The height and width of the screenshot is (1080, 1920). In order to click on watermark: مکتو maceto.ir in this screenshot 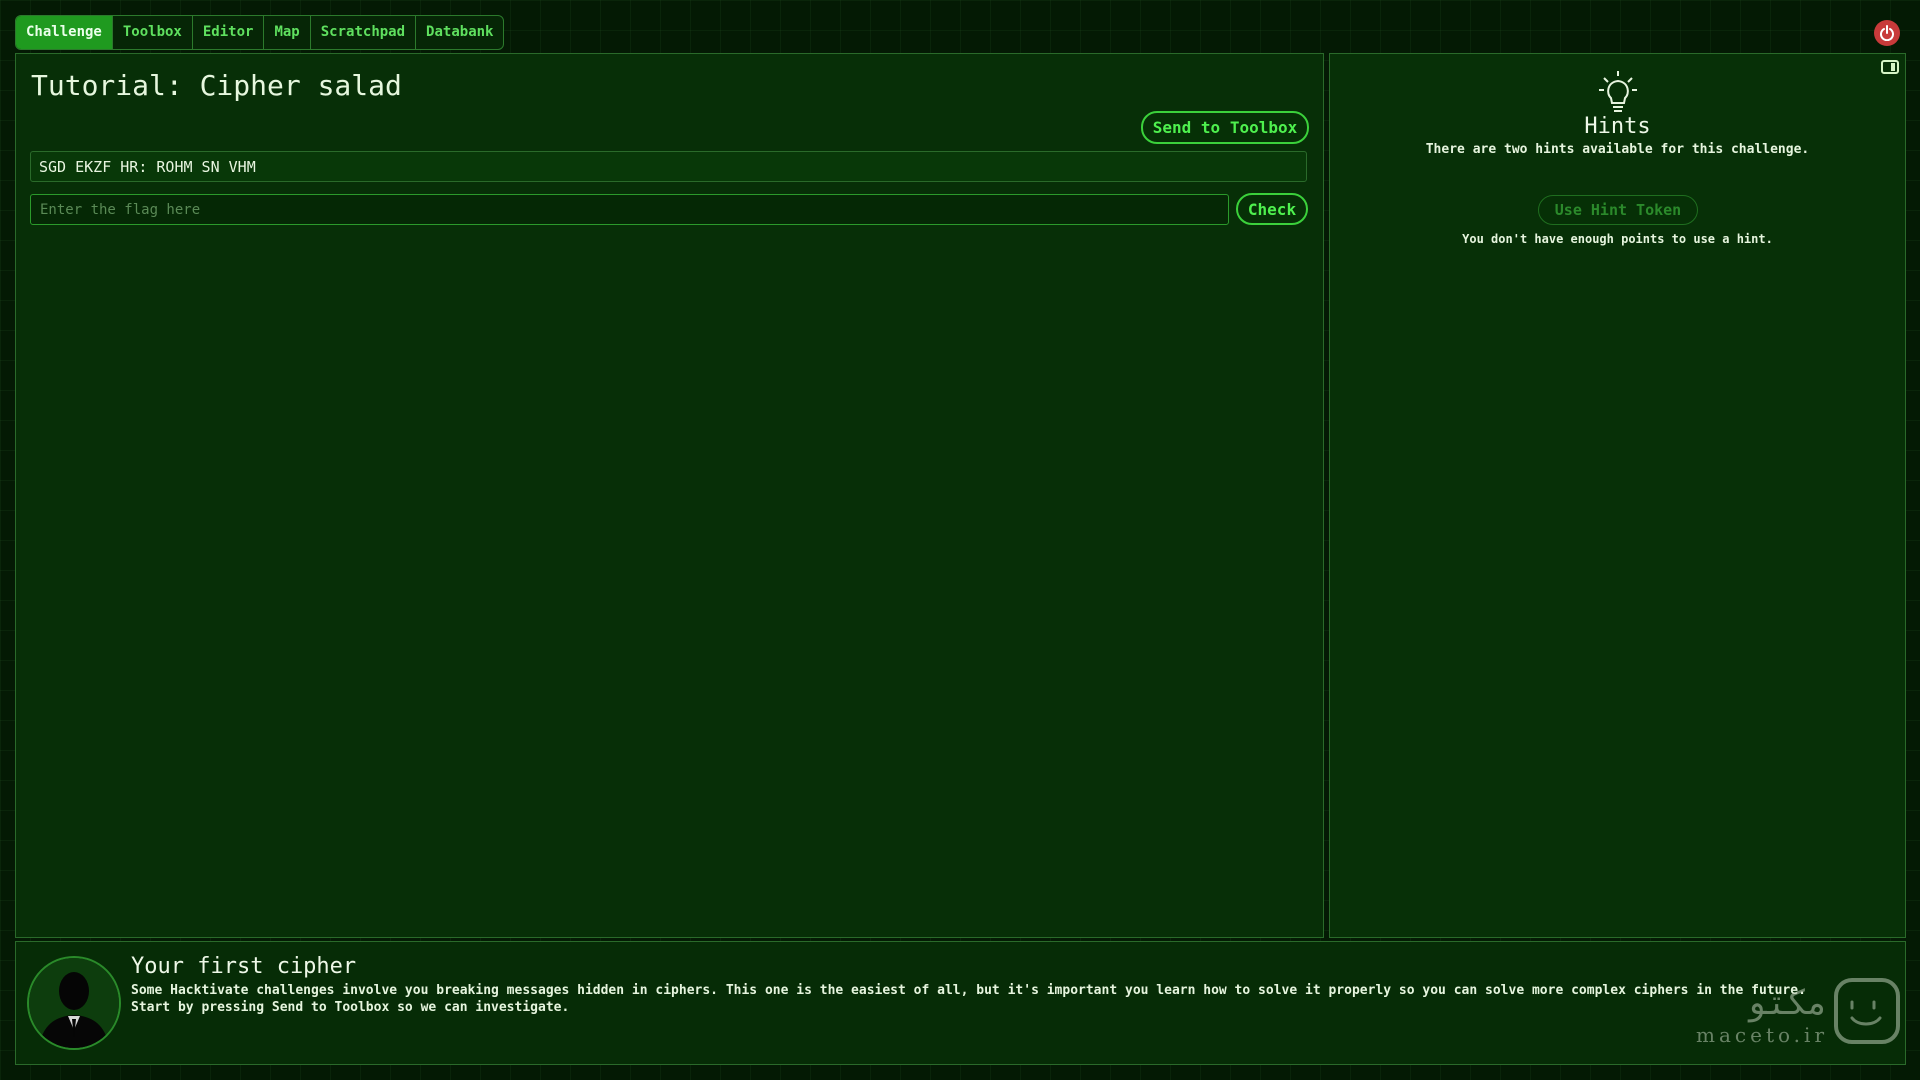, I will do `click(1800, 1015)`.